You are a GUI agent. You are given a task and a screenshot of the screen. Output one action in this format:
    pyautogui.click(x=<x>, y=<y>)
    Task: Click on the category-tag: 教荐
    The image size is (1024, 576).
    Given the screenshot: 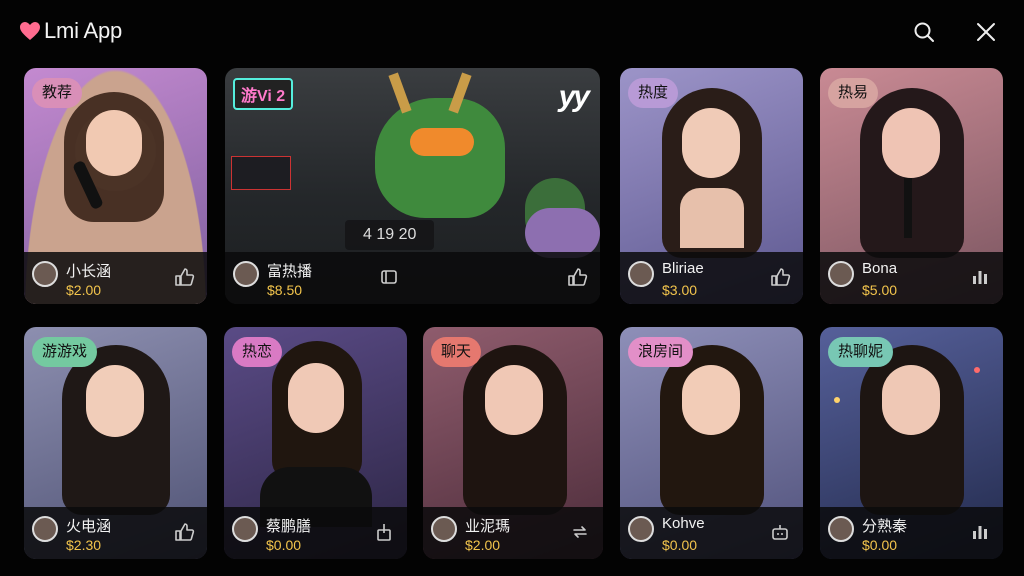 What is the action you would take?
    pyautogui.click(x=57, y=93)
    